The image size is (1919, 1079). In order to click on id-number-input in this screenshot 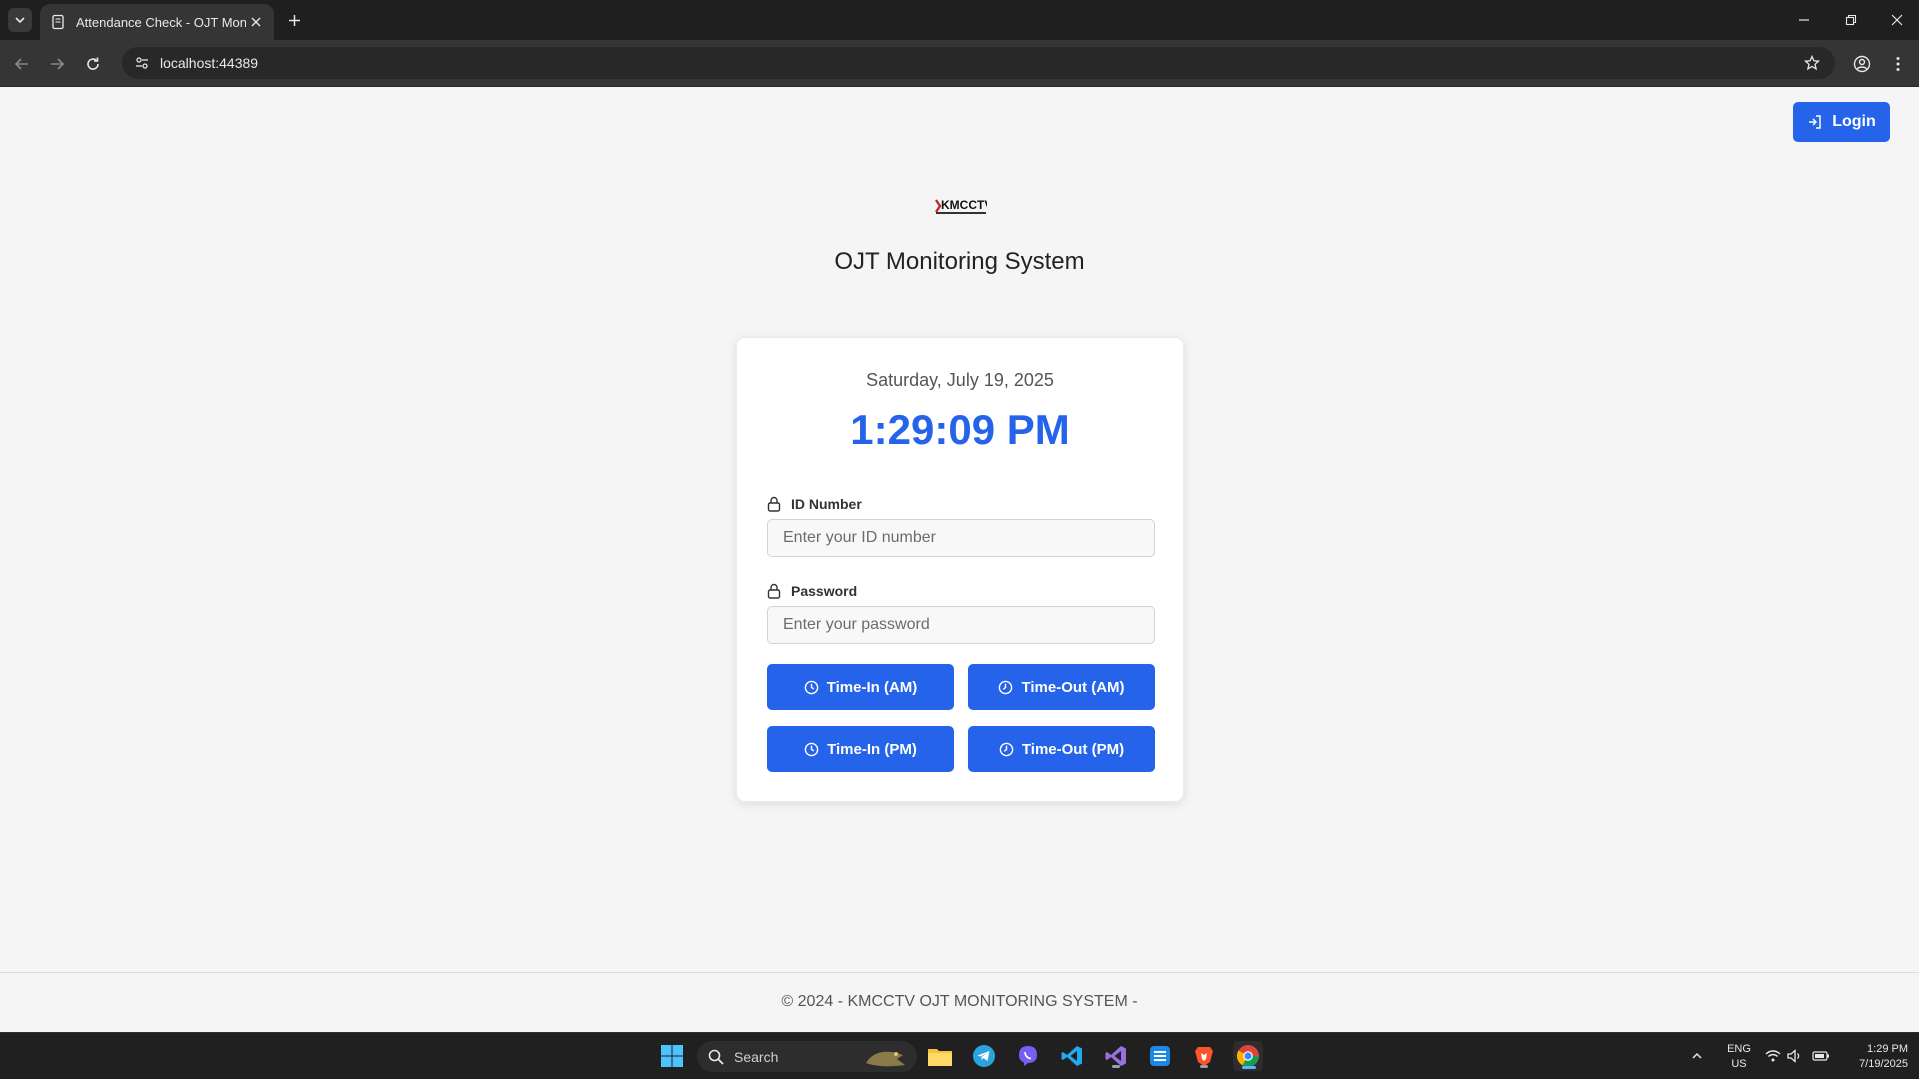, I will do `click(961, 538)`.